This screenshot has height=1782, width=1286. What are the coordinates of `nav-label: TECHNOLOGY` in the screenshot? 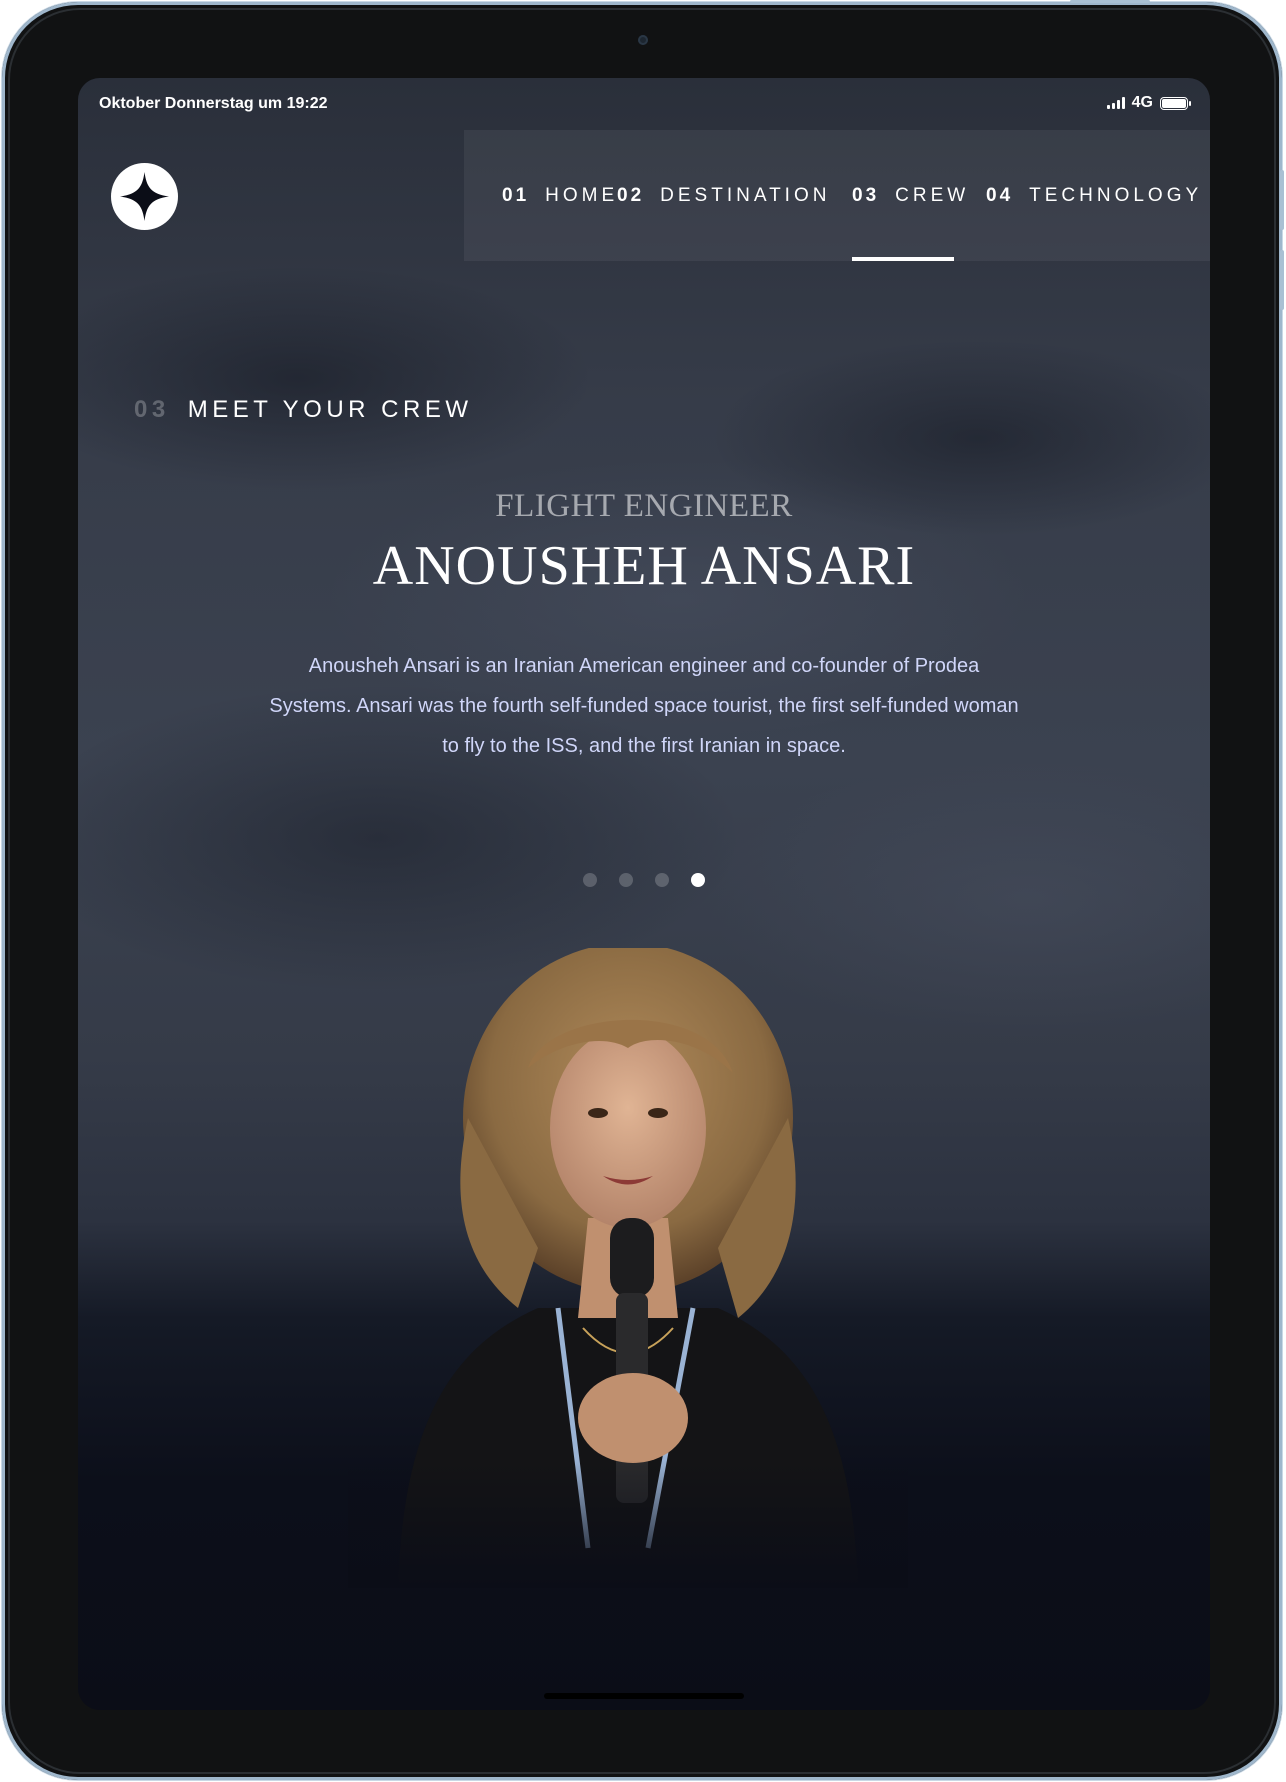 It's located at (1116, 195).